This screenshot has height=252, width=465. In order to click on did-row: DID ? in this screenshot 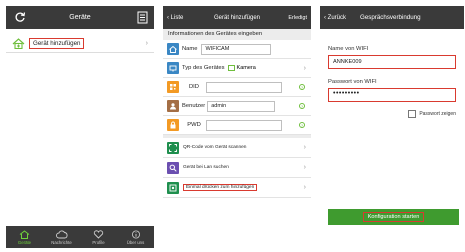, I will do `click(237, 87)`.